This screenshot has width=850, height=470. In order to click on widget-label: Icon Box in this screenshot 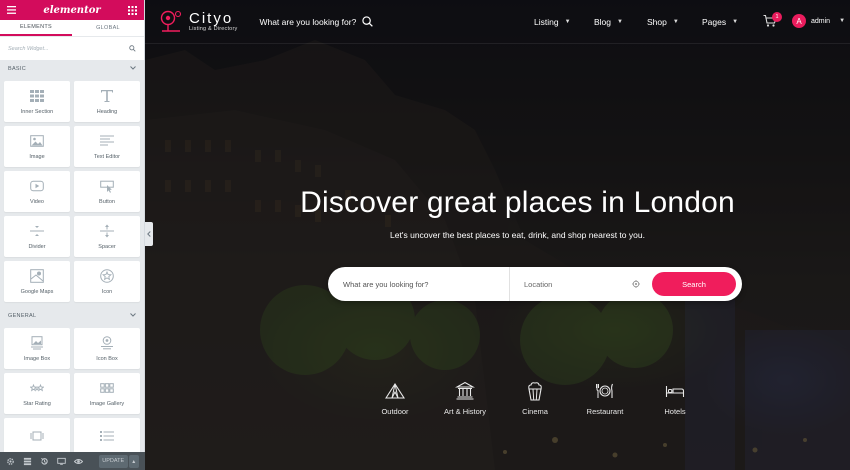, I will do `click(107, 358)`.